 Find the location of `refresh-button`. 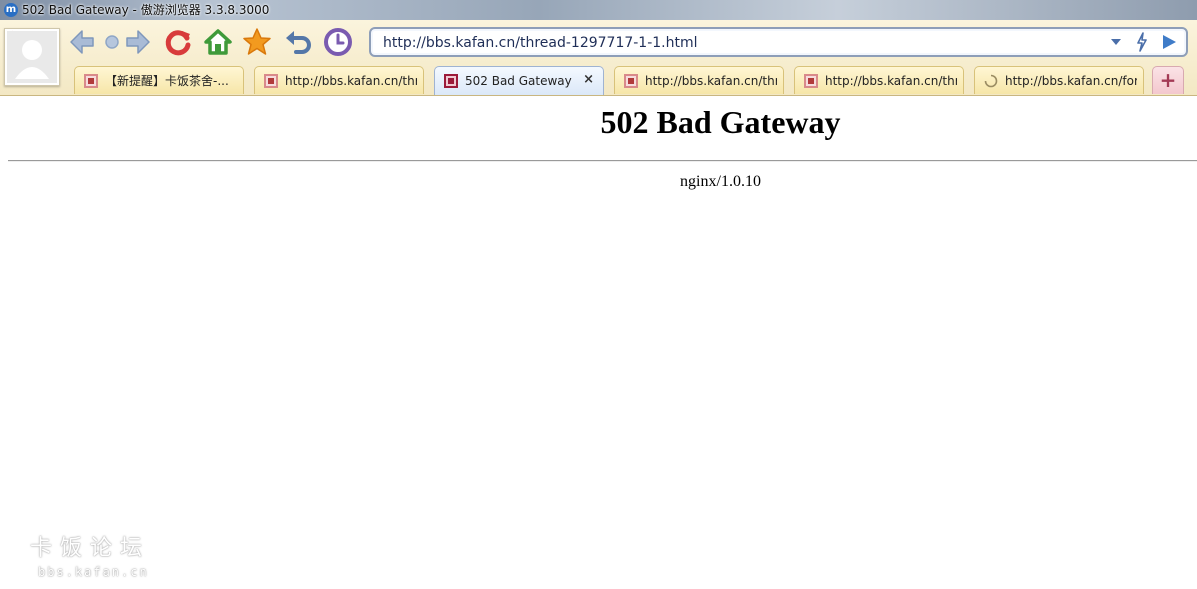

refresh-button is located at coordinates (178, 42).